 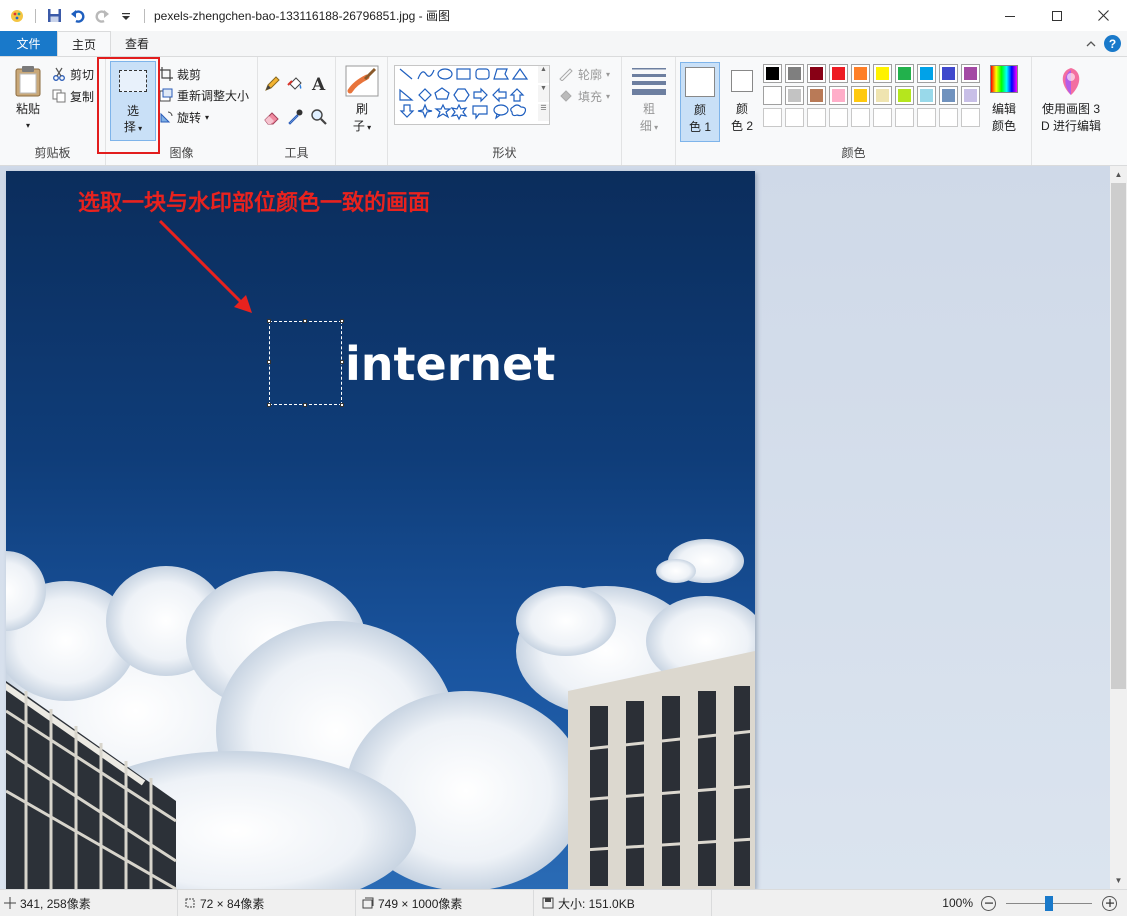 I want to click on vertical-scrollbar: ▲ ▼, so click(x=1118, y=527).